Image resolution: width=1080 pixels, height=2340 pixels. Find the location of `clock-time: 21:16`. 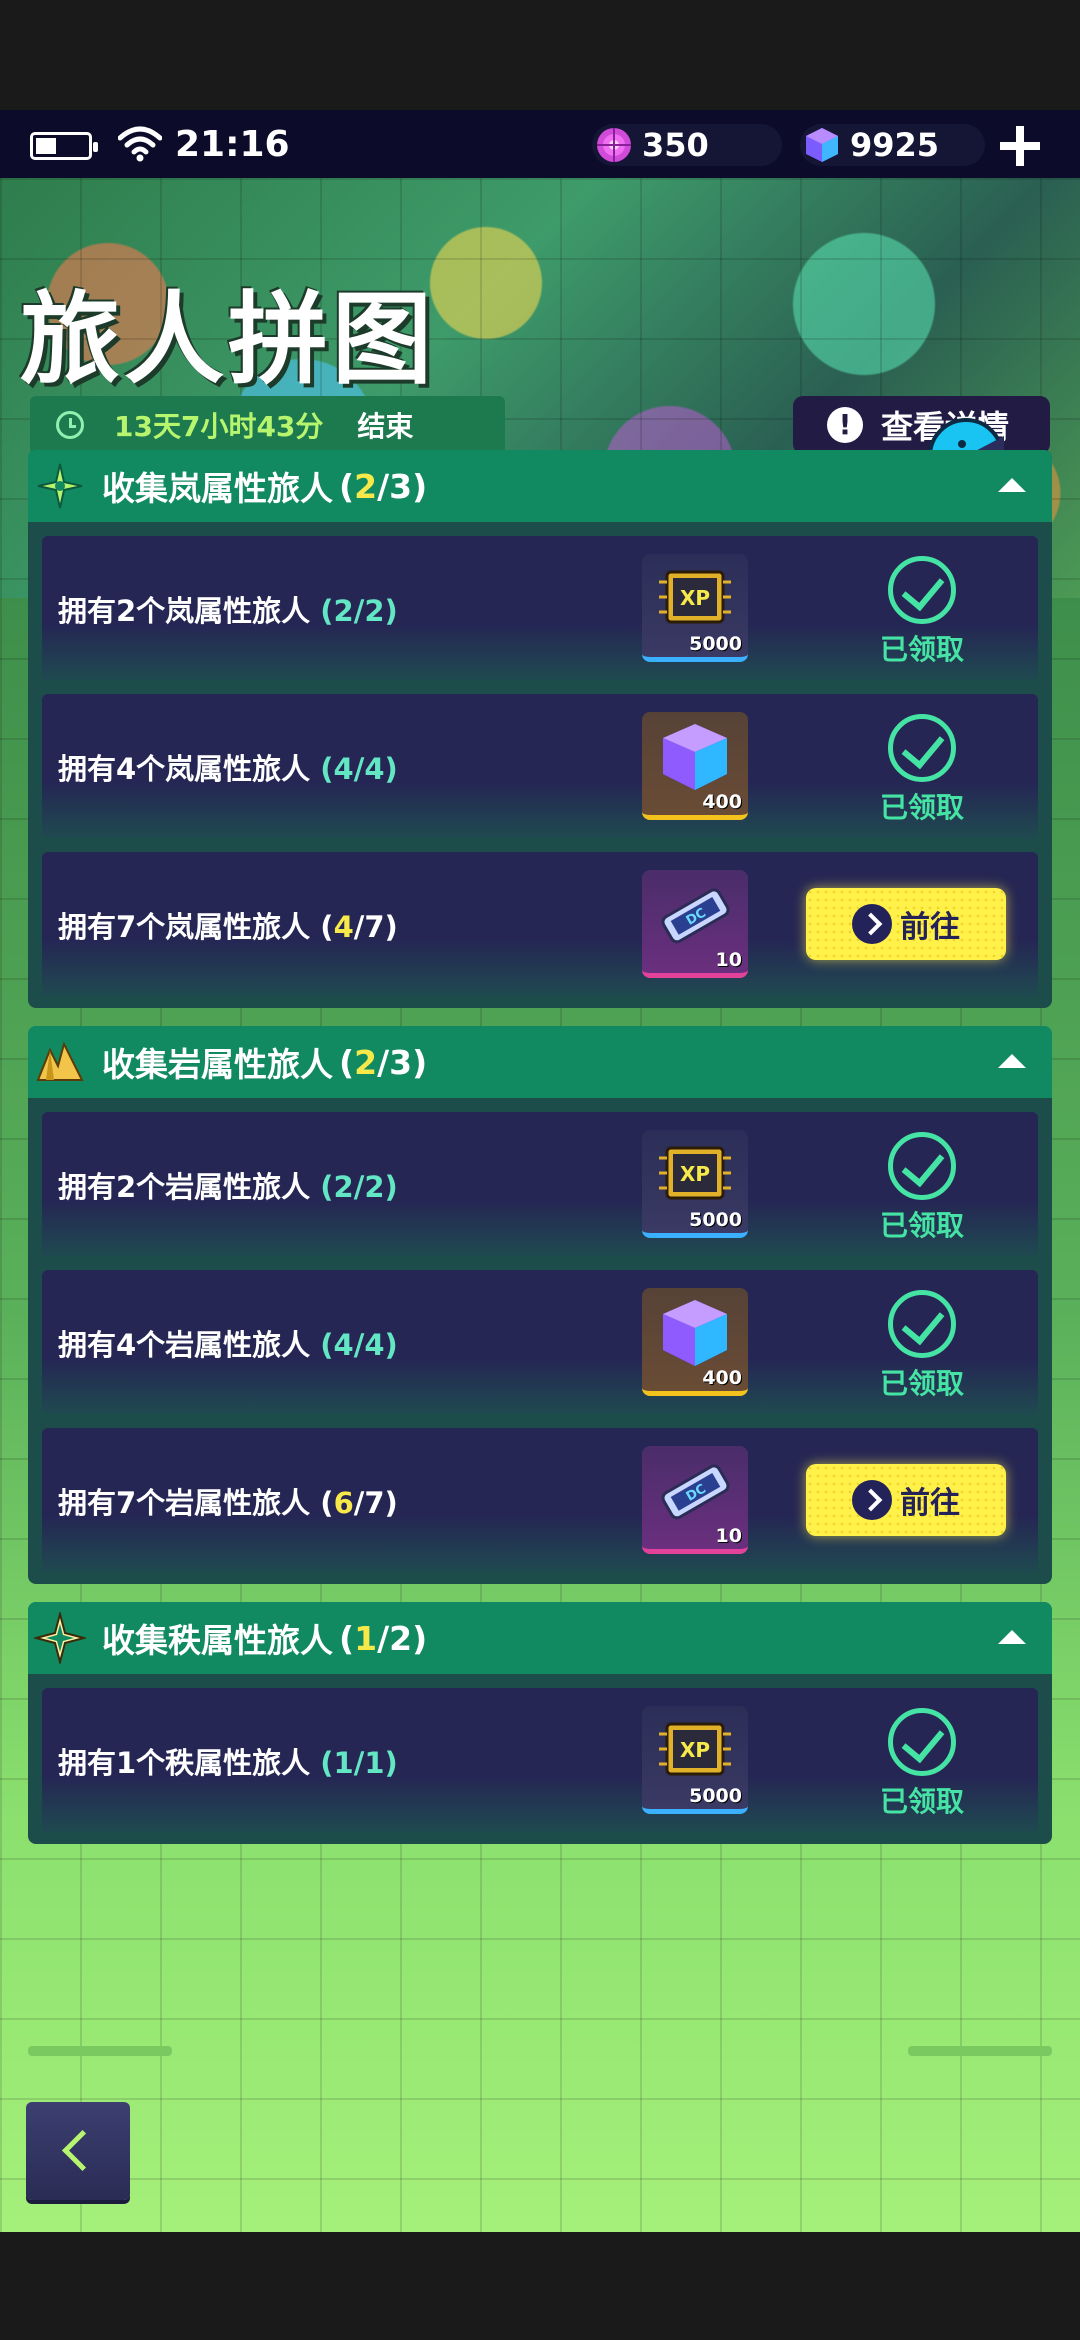

clock-time: 21:16 is located at coordinates (232, 144).